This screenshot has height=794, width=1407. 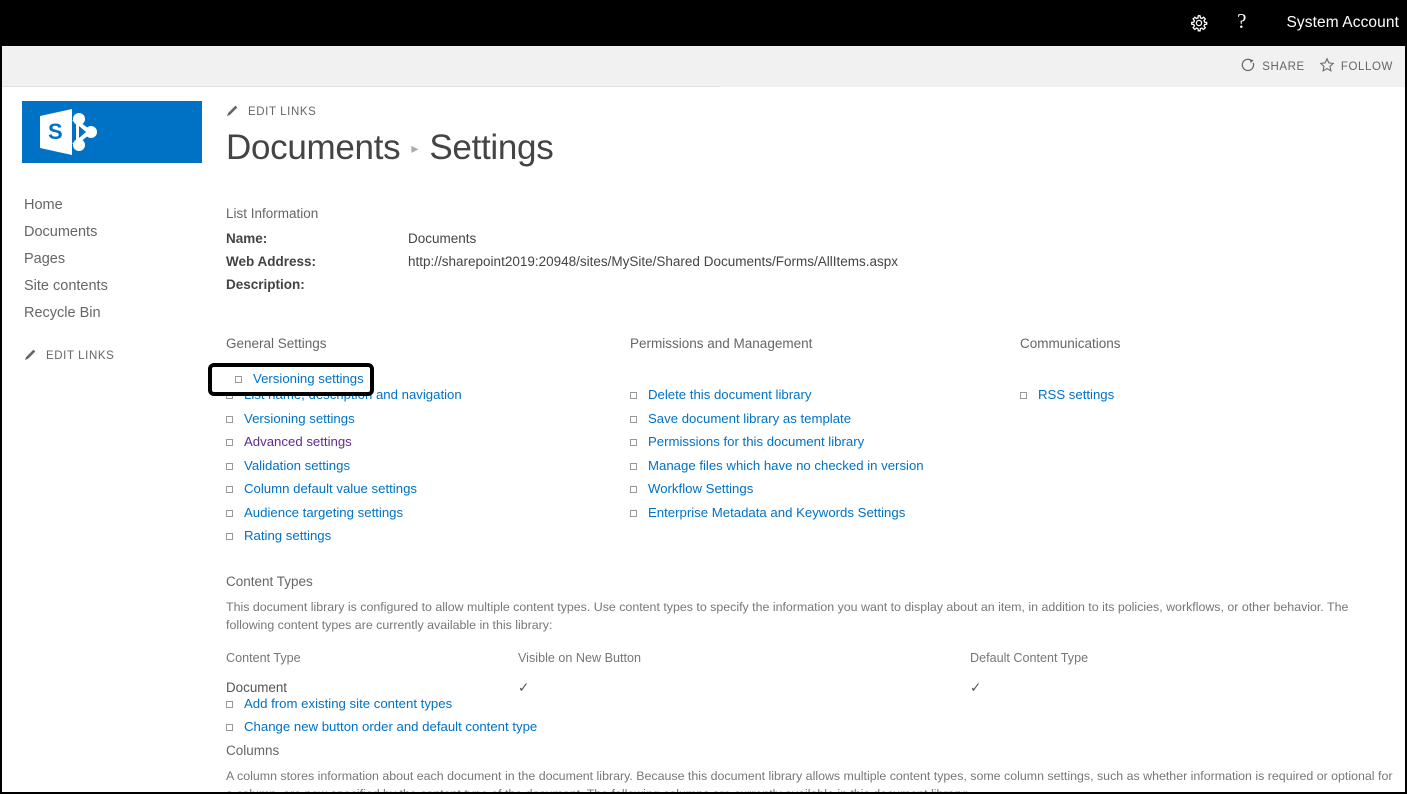 What do you see at coordinates (491, 147) in the screenshot?
I see `page-subtitle: Settings` at bounding box center [491, 147].